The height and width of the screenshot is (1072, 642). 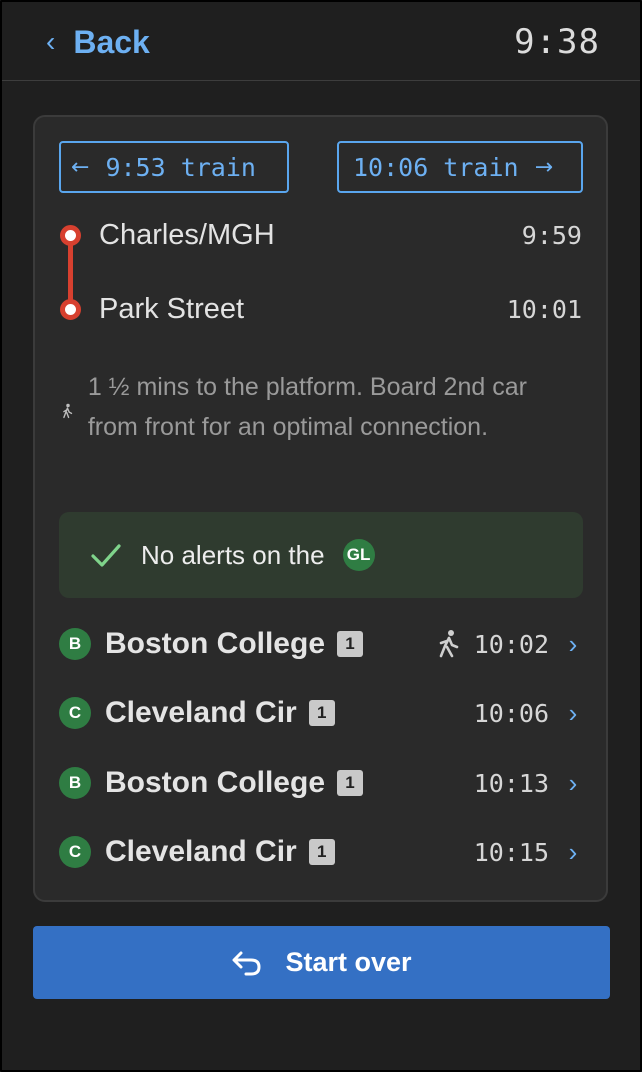 I want to click on walking-person-icon, so click(x=68, y=411).